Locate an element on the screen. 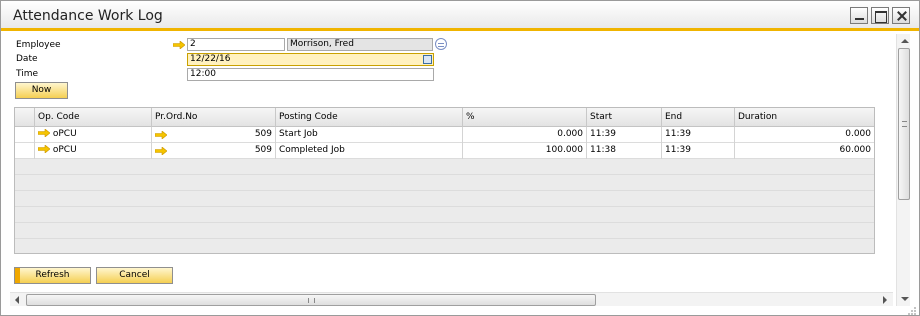  refresh-button-label: Refresh is located at coordinates (52, 275).